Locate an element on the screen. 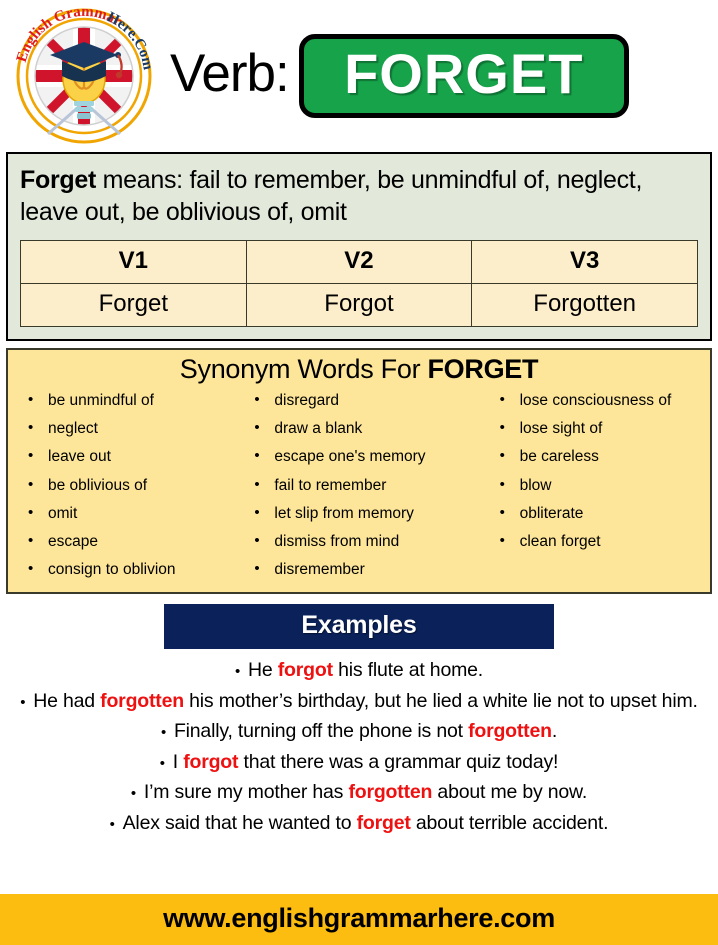  synonyms-title: Synonym Words For FORGET is located at coordinates (359, 369).